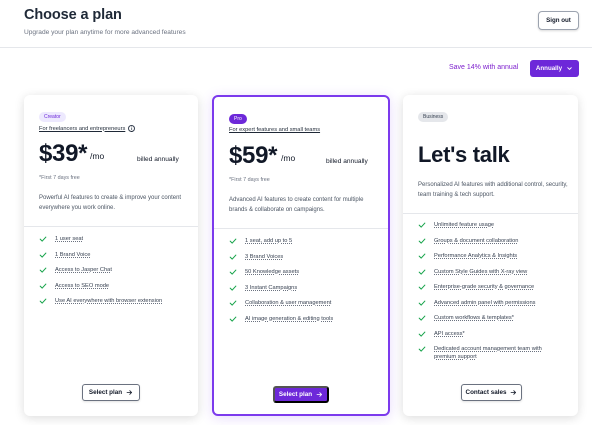 Image resolution: width=592 pixels, height=425 pixels. What do you see at coordinates (558, 20) in the screenshot?
I see `sign-out-button: Sign out` at bounding box center [558, 20].